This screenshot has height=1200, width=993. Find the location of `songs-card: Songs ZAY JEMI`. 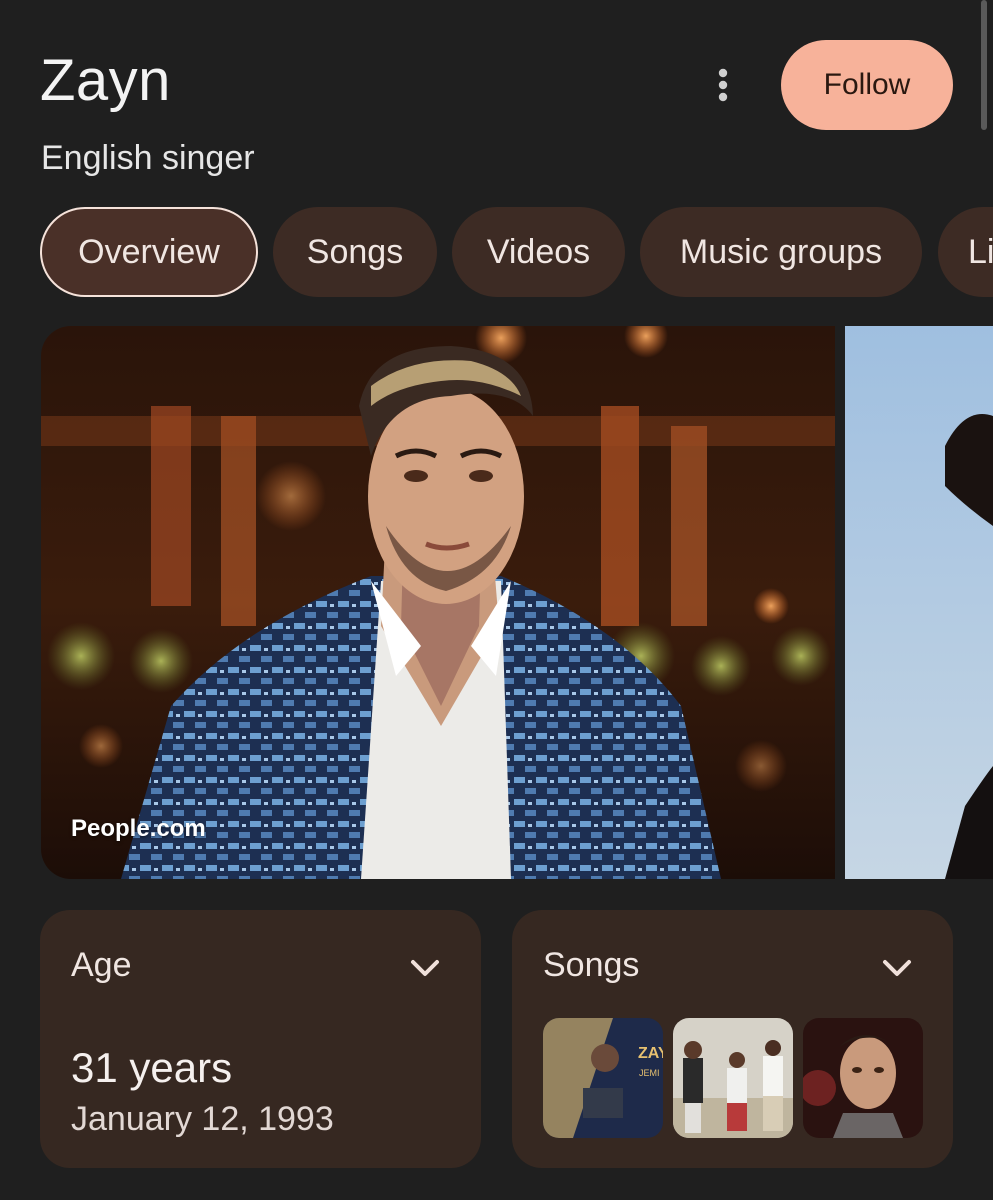

songs-card: Songs ZAY JEMI is located at coordinates (732, 1039).